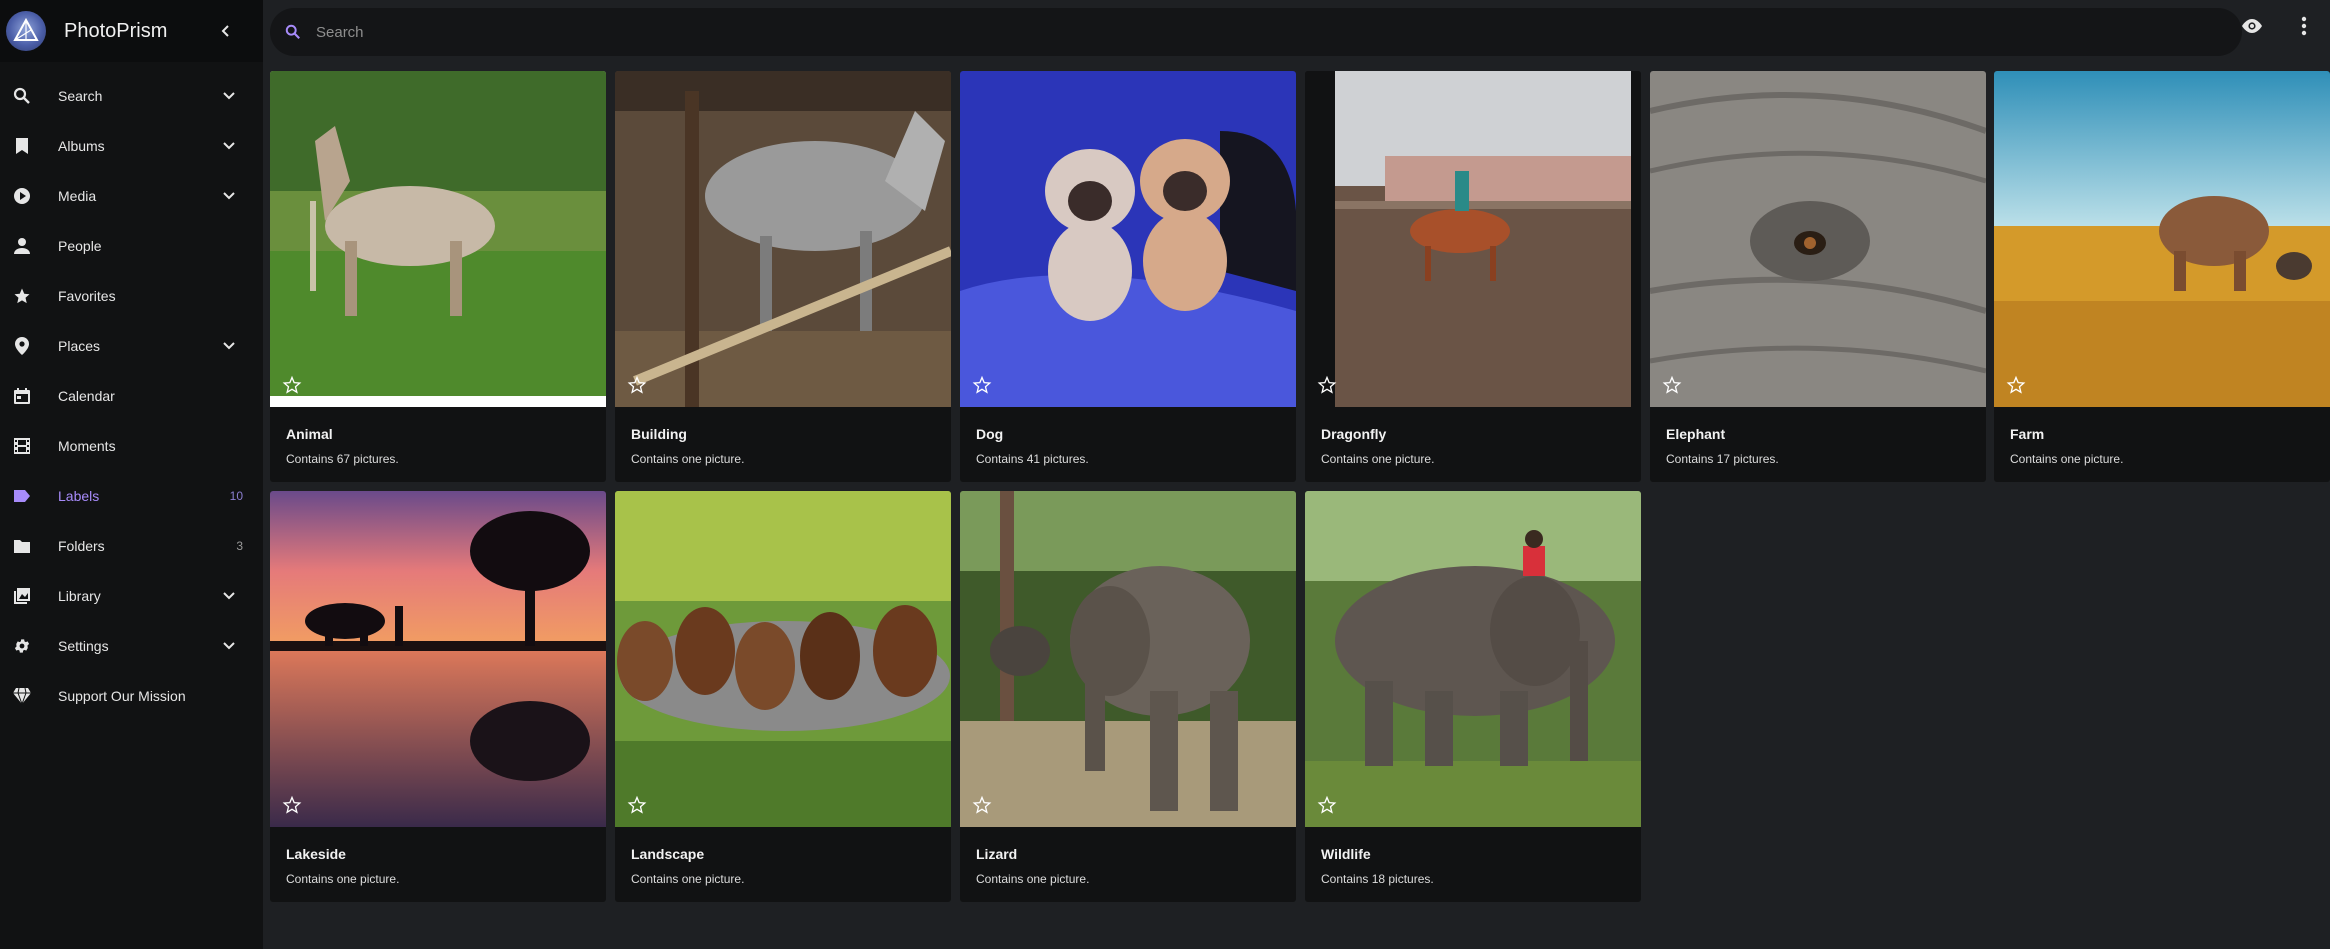 The width and height of the screenshot is (2330, 949). What do you see at coordinates (87, 296) in the screenshot?
I see `sidebar-item-label: Favorites` at bounding box center [87, 296].